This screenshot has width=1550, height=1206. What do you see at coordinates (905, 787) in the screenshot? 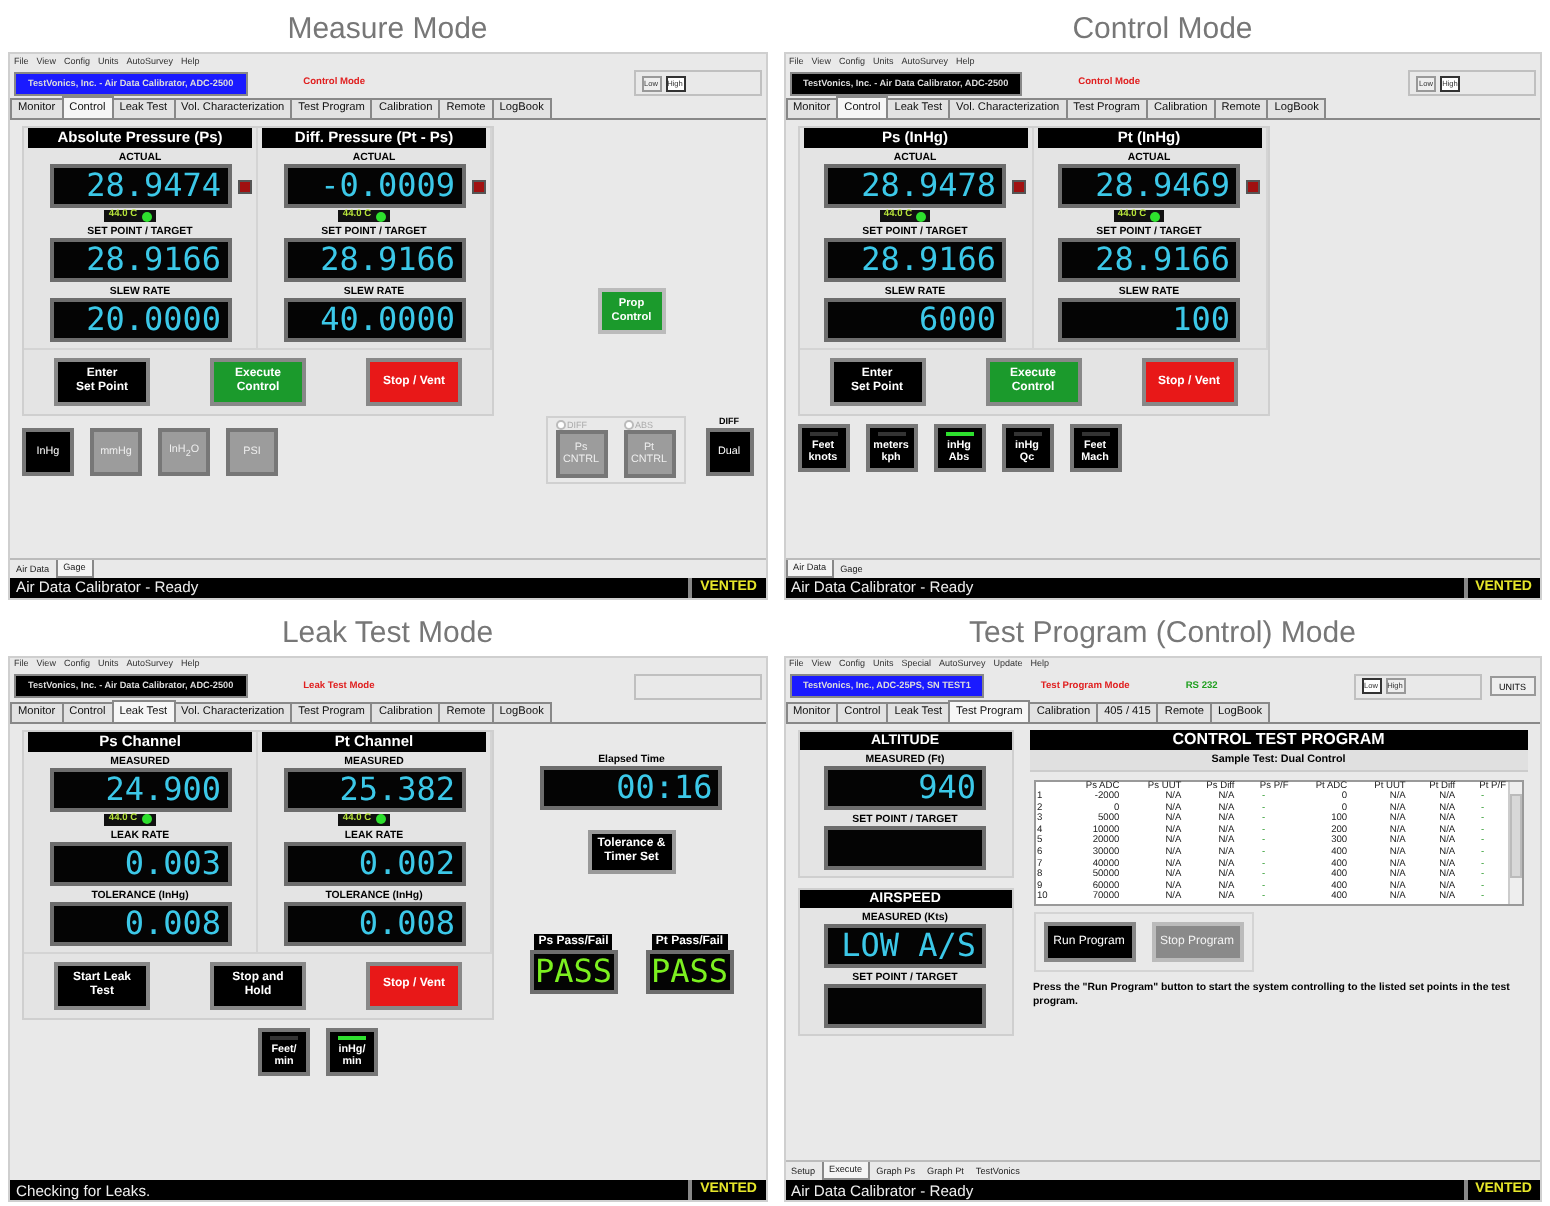
I see `digital-readout: 940` at bounding box center [905, 787].